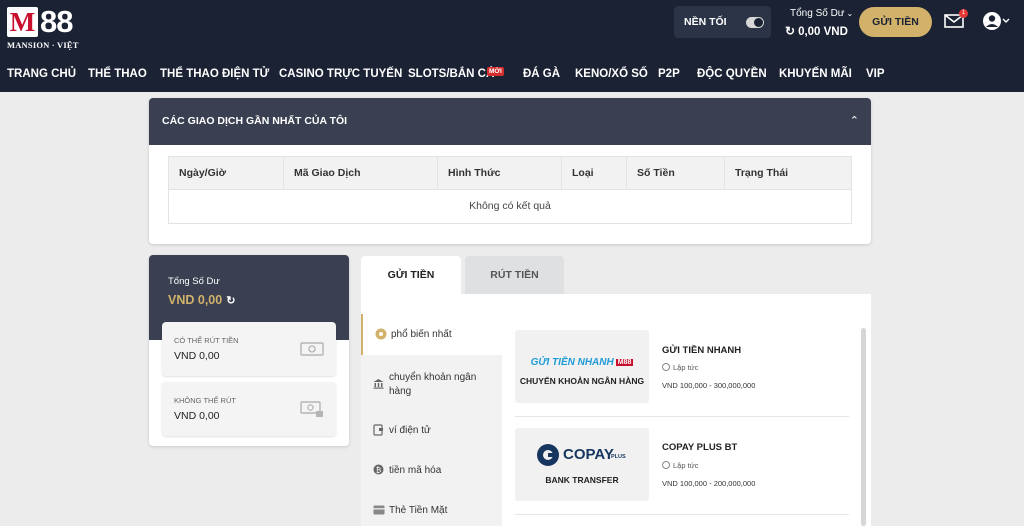  Describe the element at coordinates (43, 45) in the screenshot. I see `logo-subtitle: MANSION · VIỆT` at that location.